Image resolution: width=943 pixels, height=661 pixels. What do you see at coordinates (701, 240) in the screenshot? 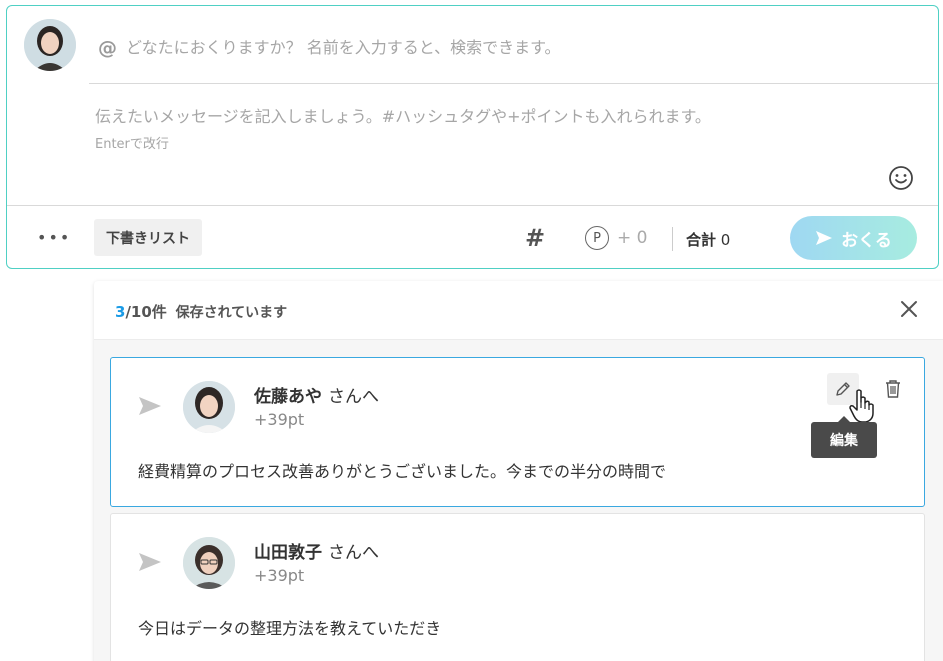
I see `total-label: 合計` at bounding box center [701, 240].